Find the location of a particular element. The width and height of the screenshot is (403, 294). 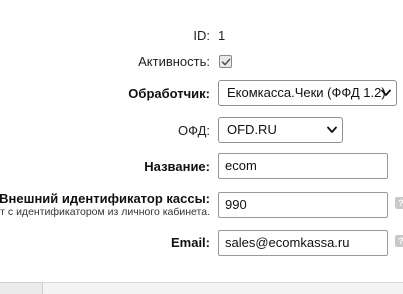

ofd-label: ОФД: is located at coordinates (194, 130).